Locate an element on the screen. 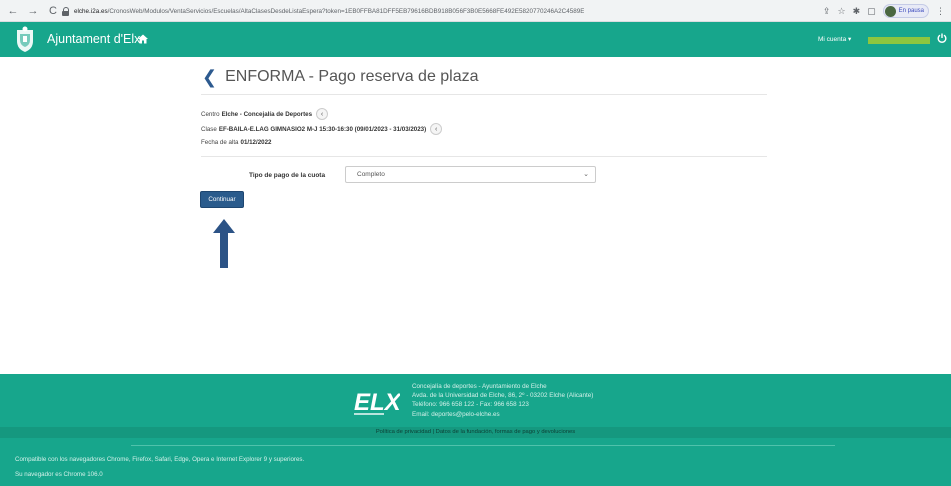 The width and height of the screenshot is (951, 486). info-divider is located at coordinates (484, 156).